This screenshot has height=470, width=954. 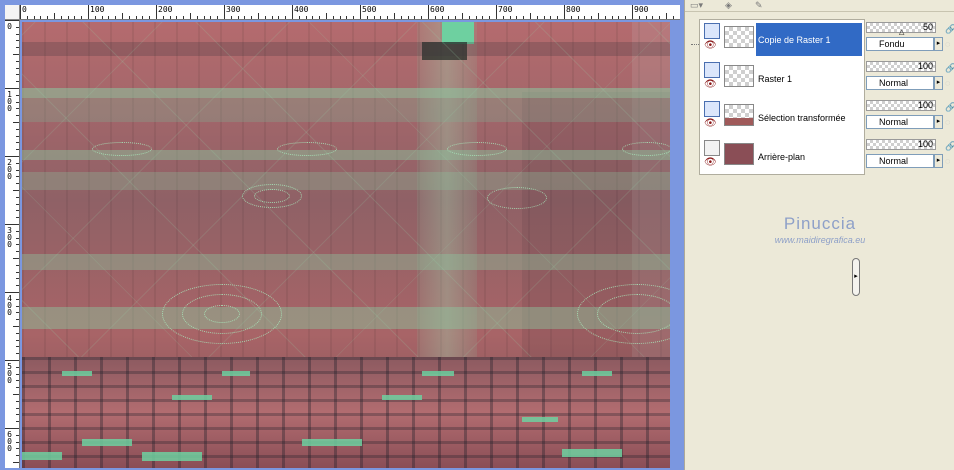 What do you see at coordinates (900, 44) in the screenshot?
I see `blend-mode-select: Fondu` at bounding box center [900, 44].